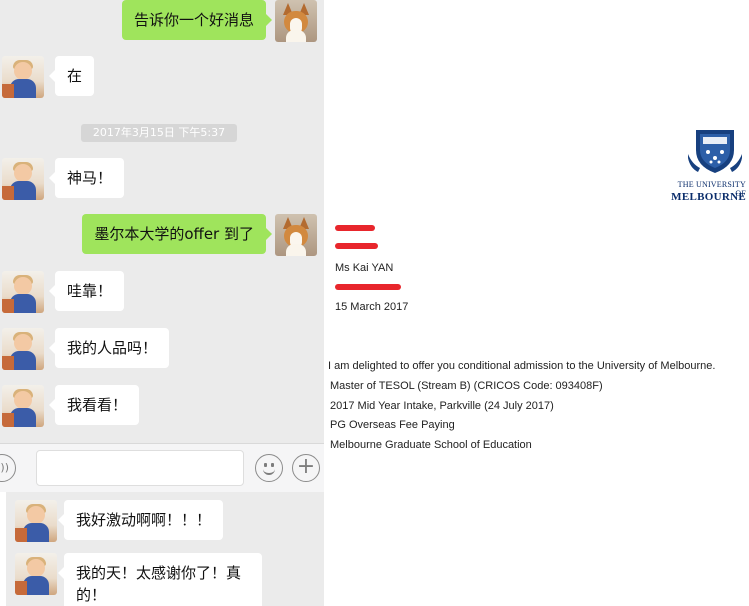  What do you see at coordinates (140, 468) in the screenshot?
I see `message-input` at bounding box center [140, 468].